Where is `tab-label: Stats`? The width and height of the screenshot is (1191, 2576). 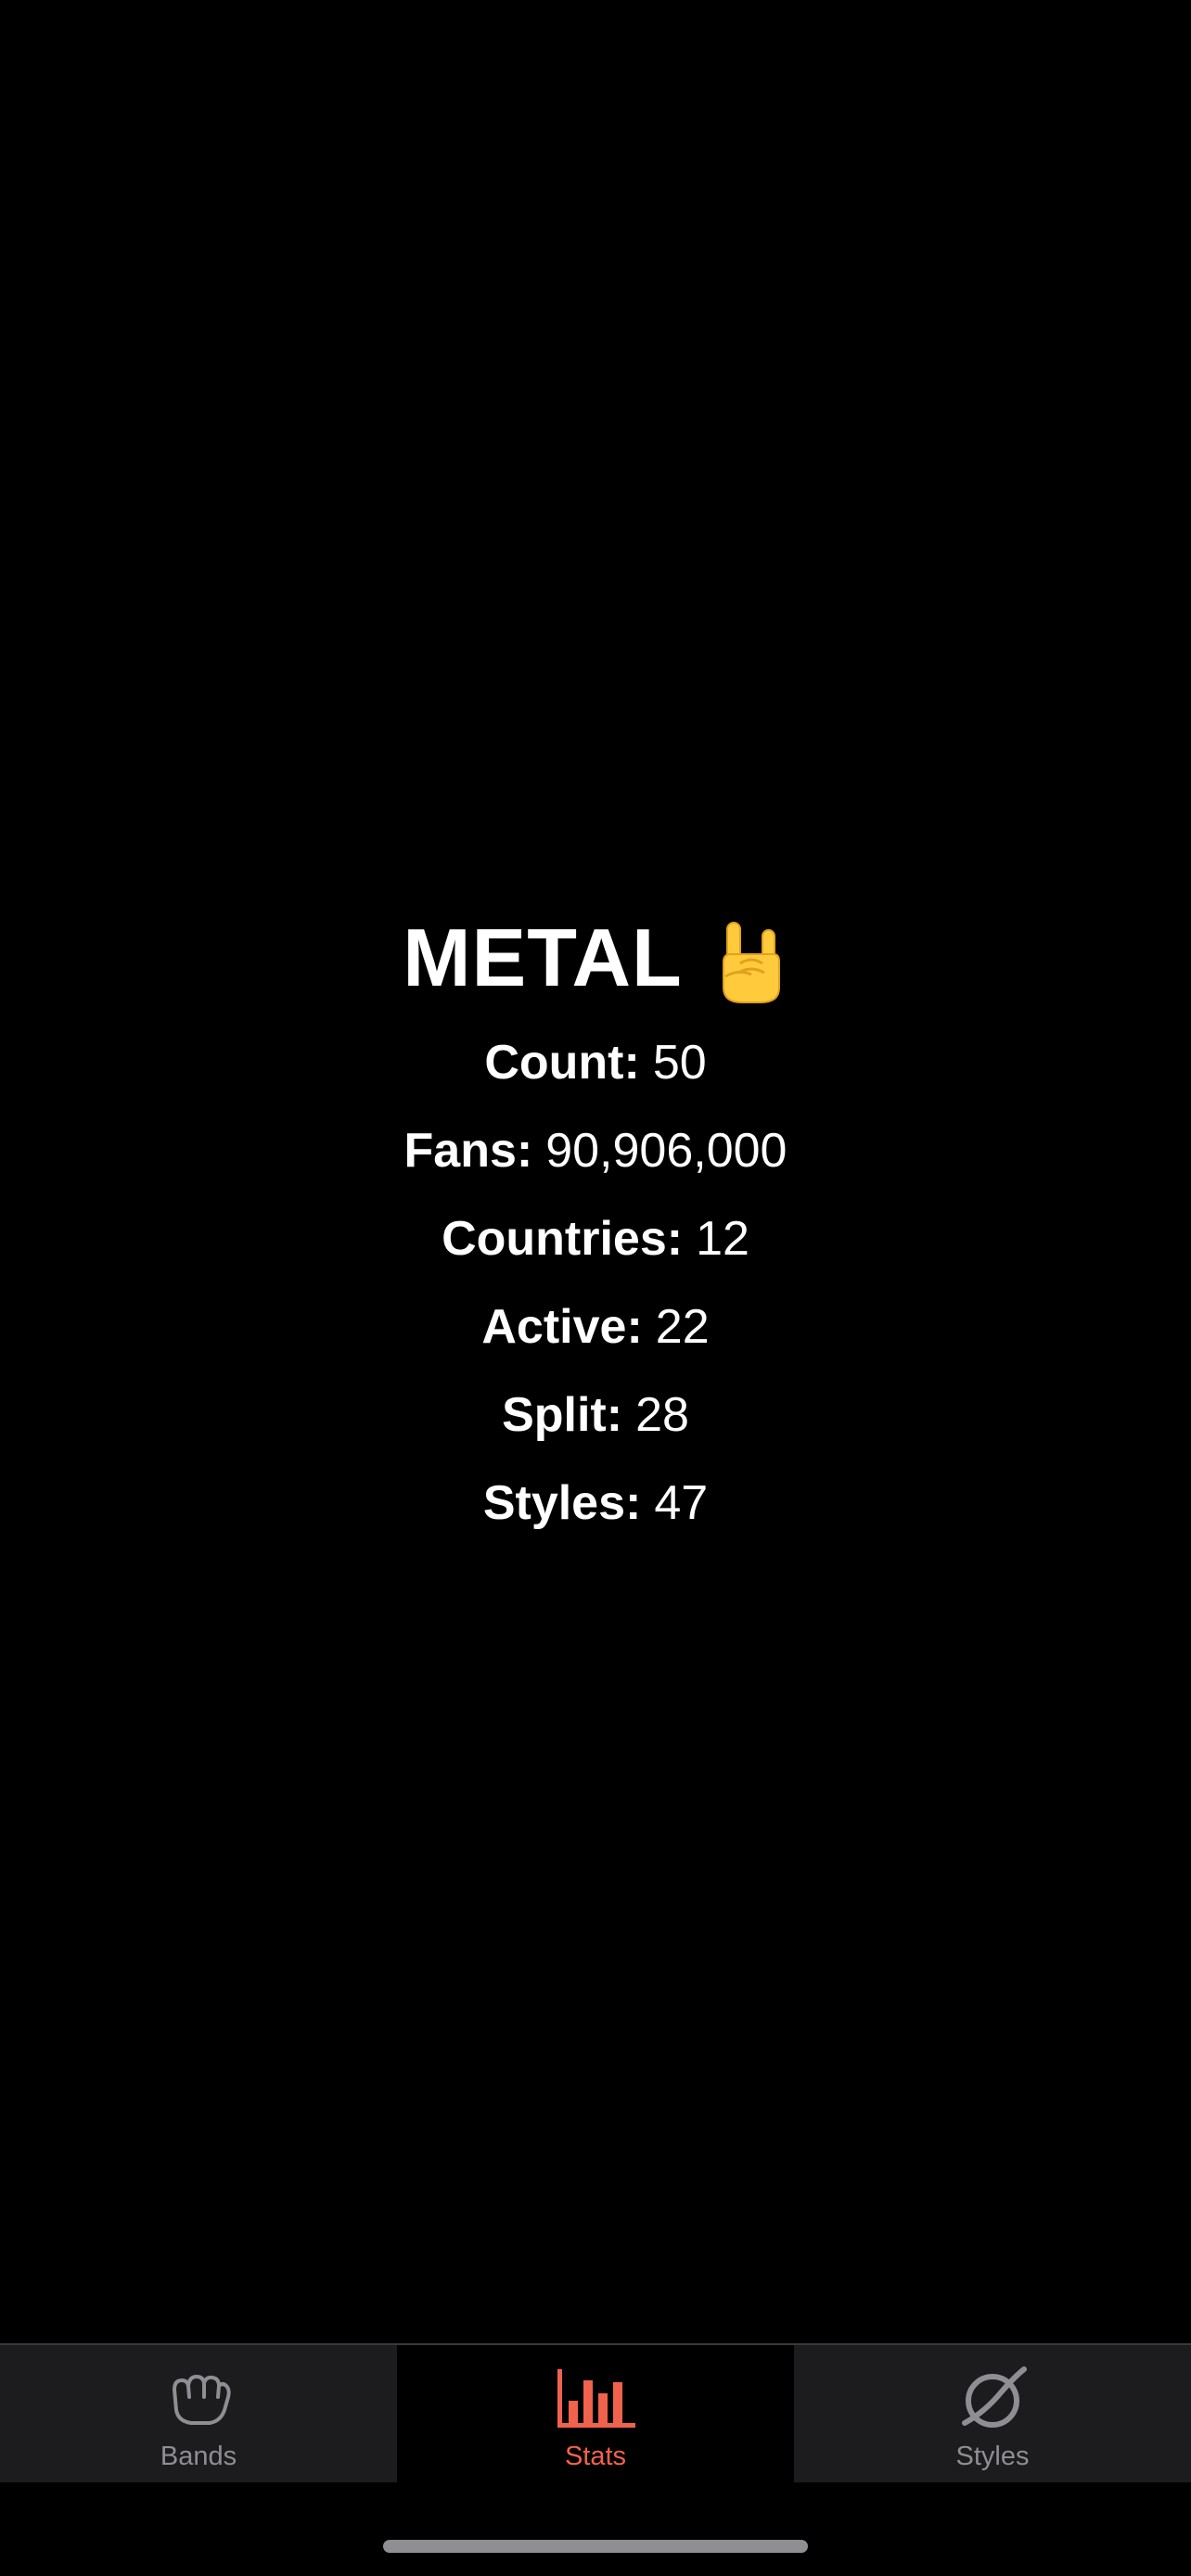
tab-label: Stats is located at coordinates (595, 2457).